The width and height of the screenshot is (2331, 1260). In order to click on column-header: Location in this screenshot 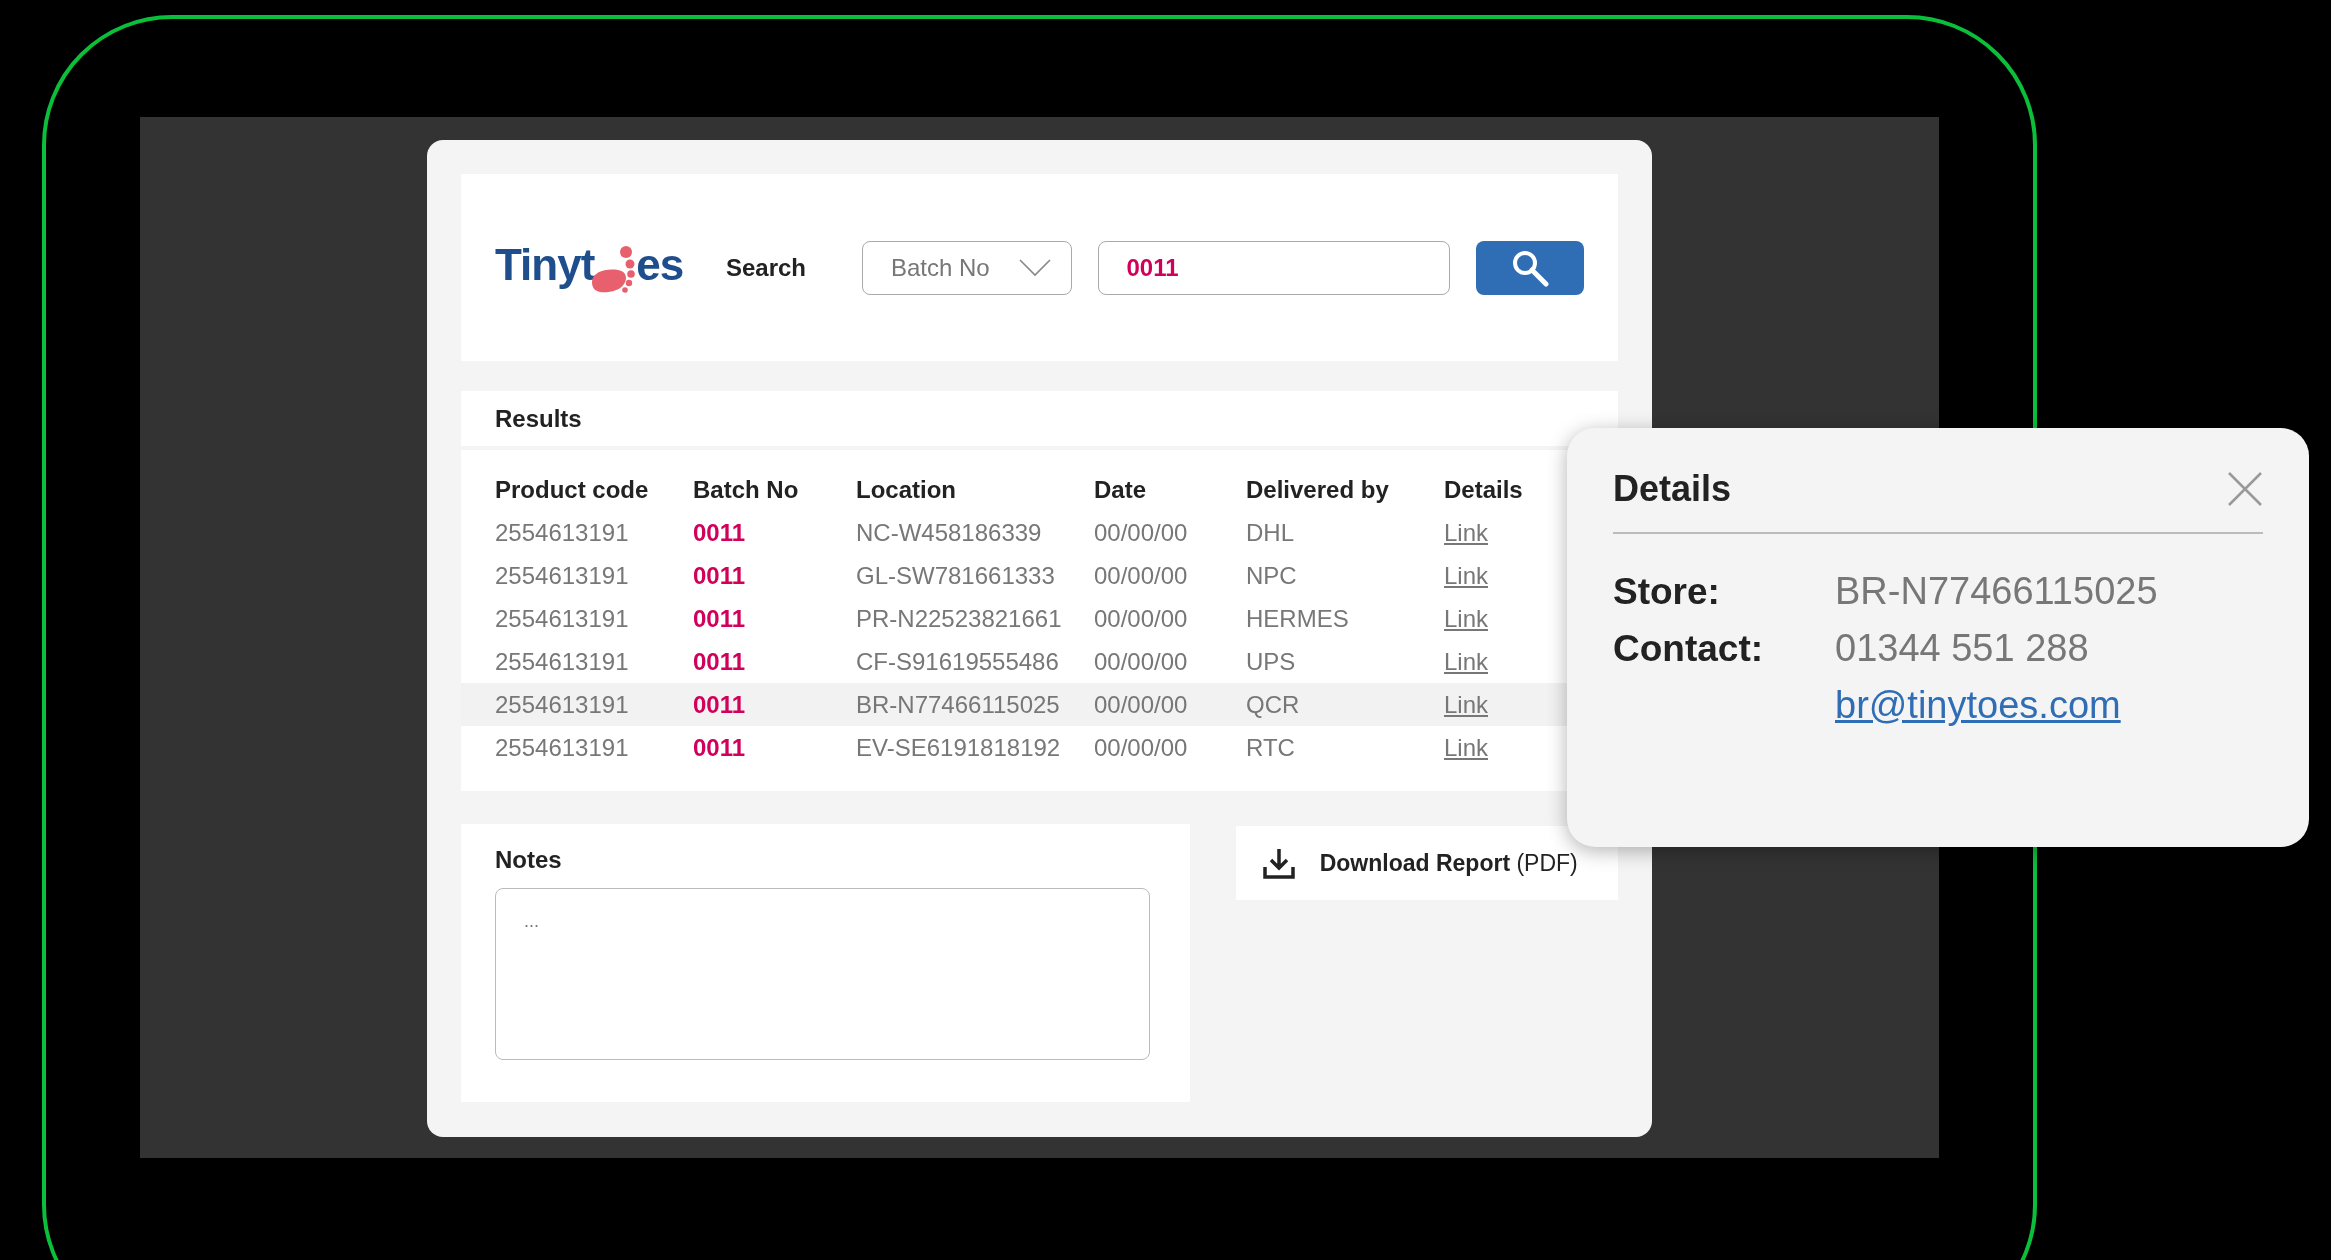, I will do `click(906, 489)`.